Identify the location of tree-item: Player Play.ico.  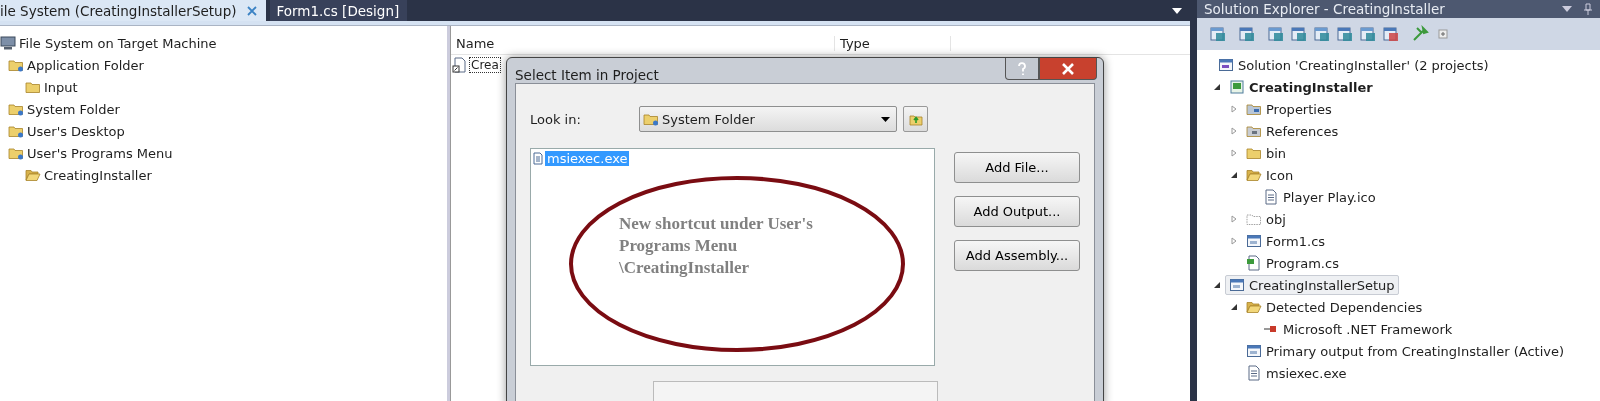
(1319, 197).